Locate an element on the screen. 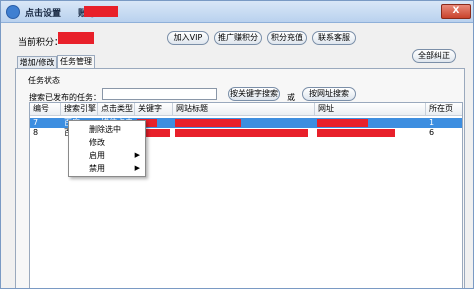 The image size is (474, 289). menu-item-disable: 禁用 ▶ is located at coordinates (107, 168).